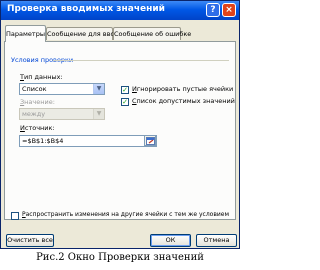 The height and width of the screenshot is (270, 320). I want to click on source-input: =$В$1:$В$4, so click(88, 141).